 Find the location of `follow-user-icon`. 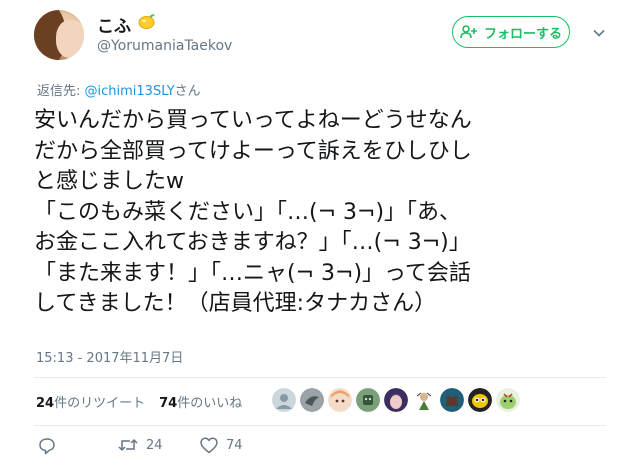

follow-user-icon is located at coordinates (468, 32).